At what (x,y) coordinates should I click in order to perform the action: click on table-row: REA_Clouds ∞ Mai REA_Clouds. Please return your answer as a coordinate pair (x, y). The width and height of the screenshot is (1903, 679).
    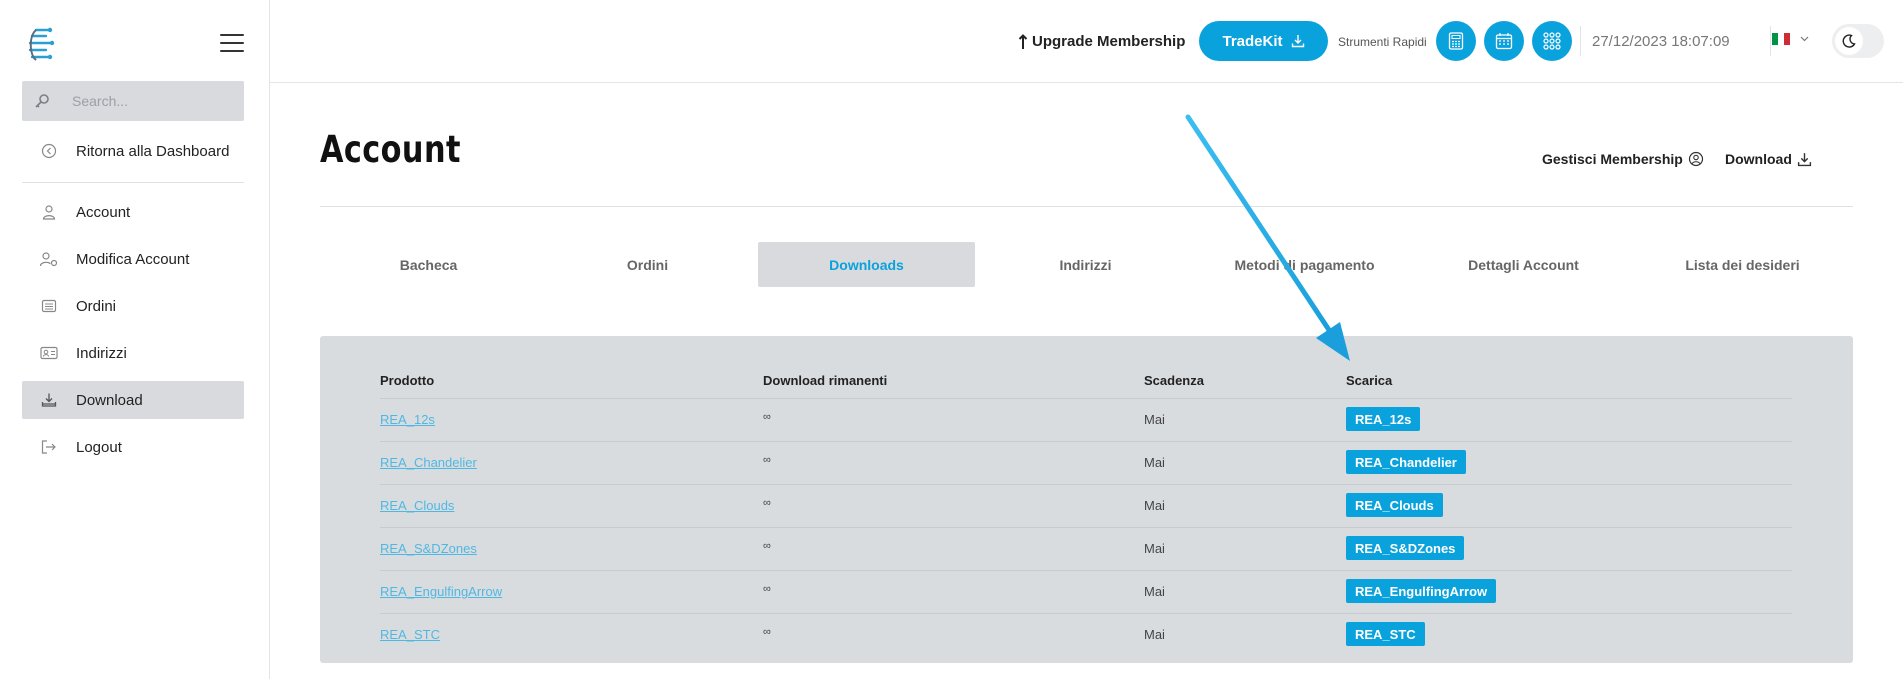
    Looking at the image, I should click on (1086, 505).